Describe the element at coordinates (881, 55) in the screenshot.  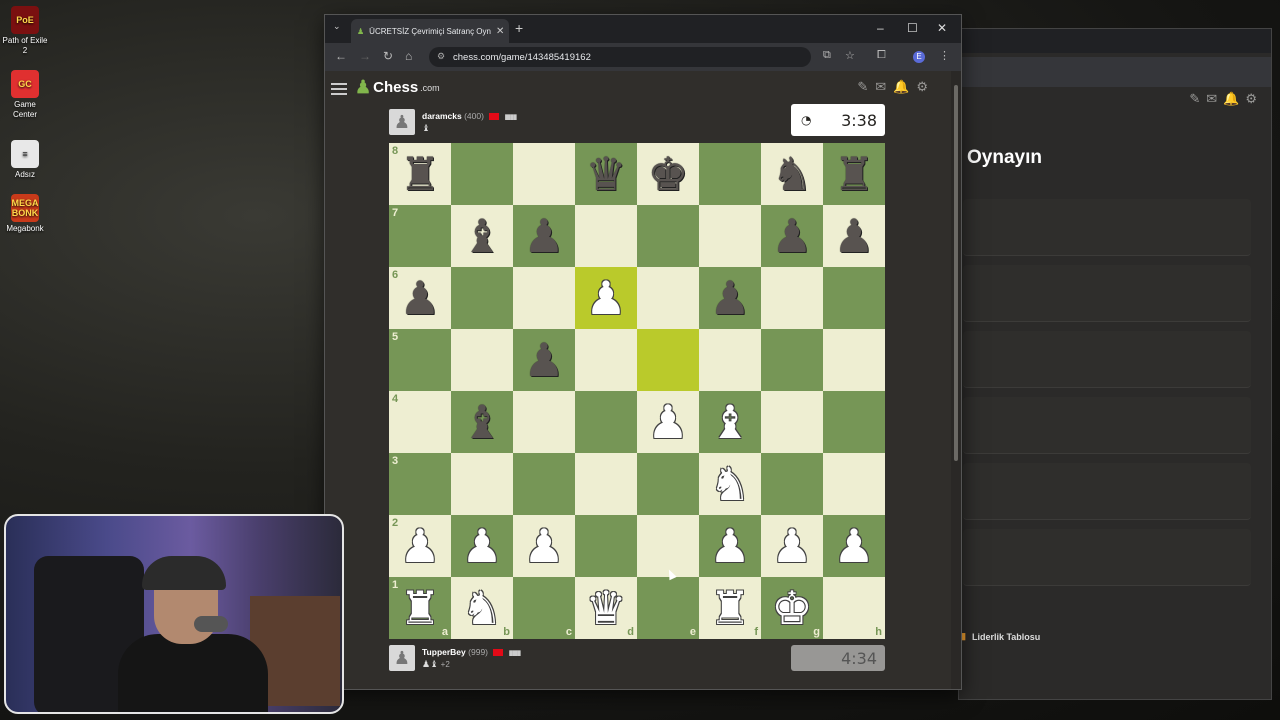
I see `extensions-icon: ⧠` at that location.